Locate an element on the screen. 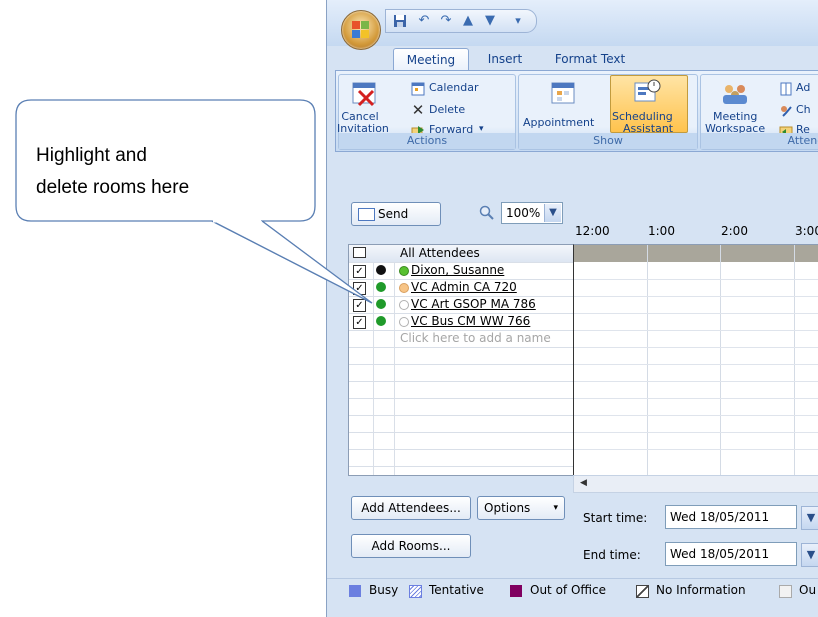 The height and width of the screenshot is (617, 818). callout-pointer is located at coordinates (292, 261).